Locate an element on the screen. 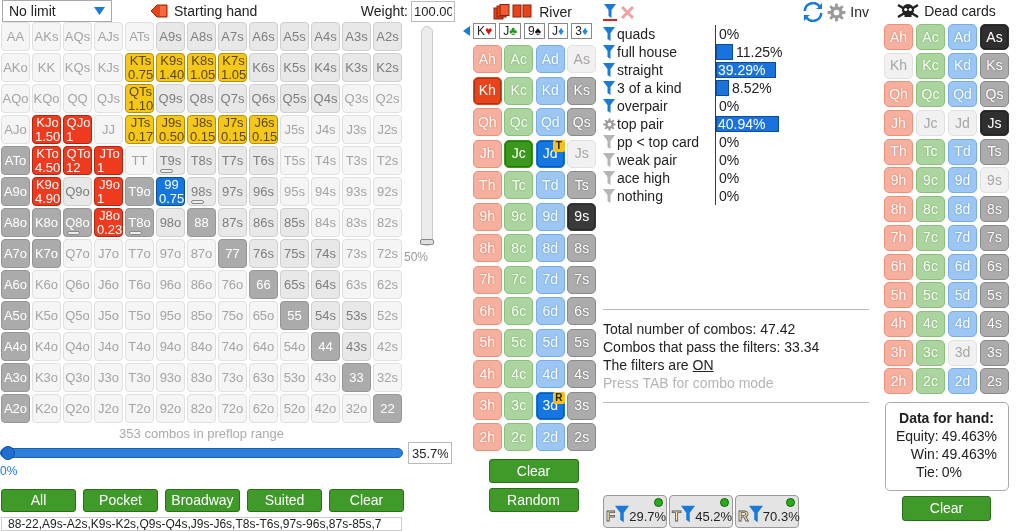  hand-cell: A9o is located at coordinates (15, 191).